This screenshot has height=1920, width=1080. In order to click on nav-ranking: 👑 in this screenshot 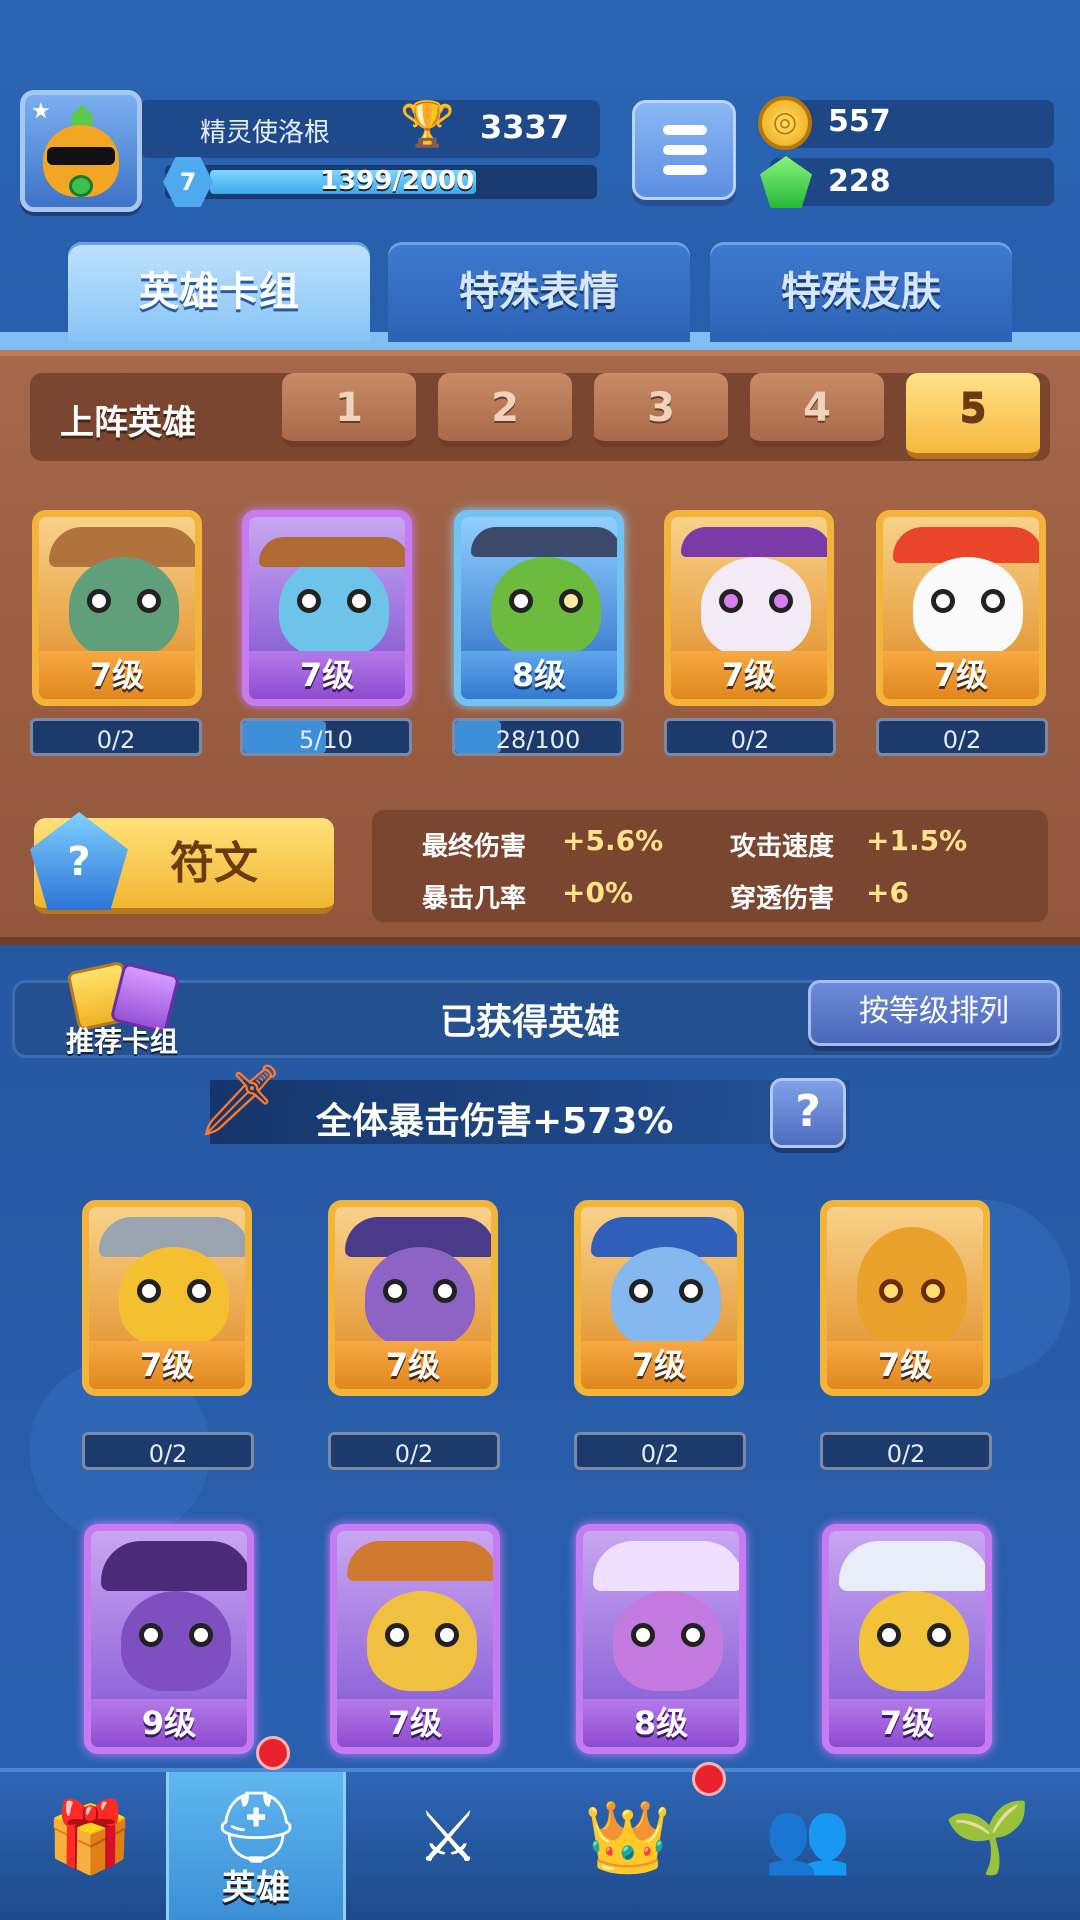, I will do `click(628, 1846)`.